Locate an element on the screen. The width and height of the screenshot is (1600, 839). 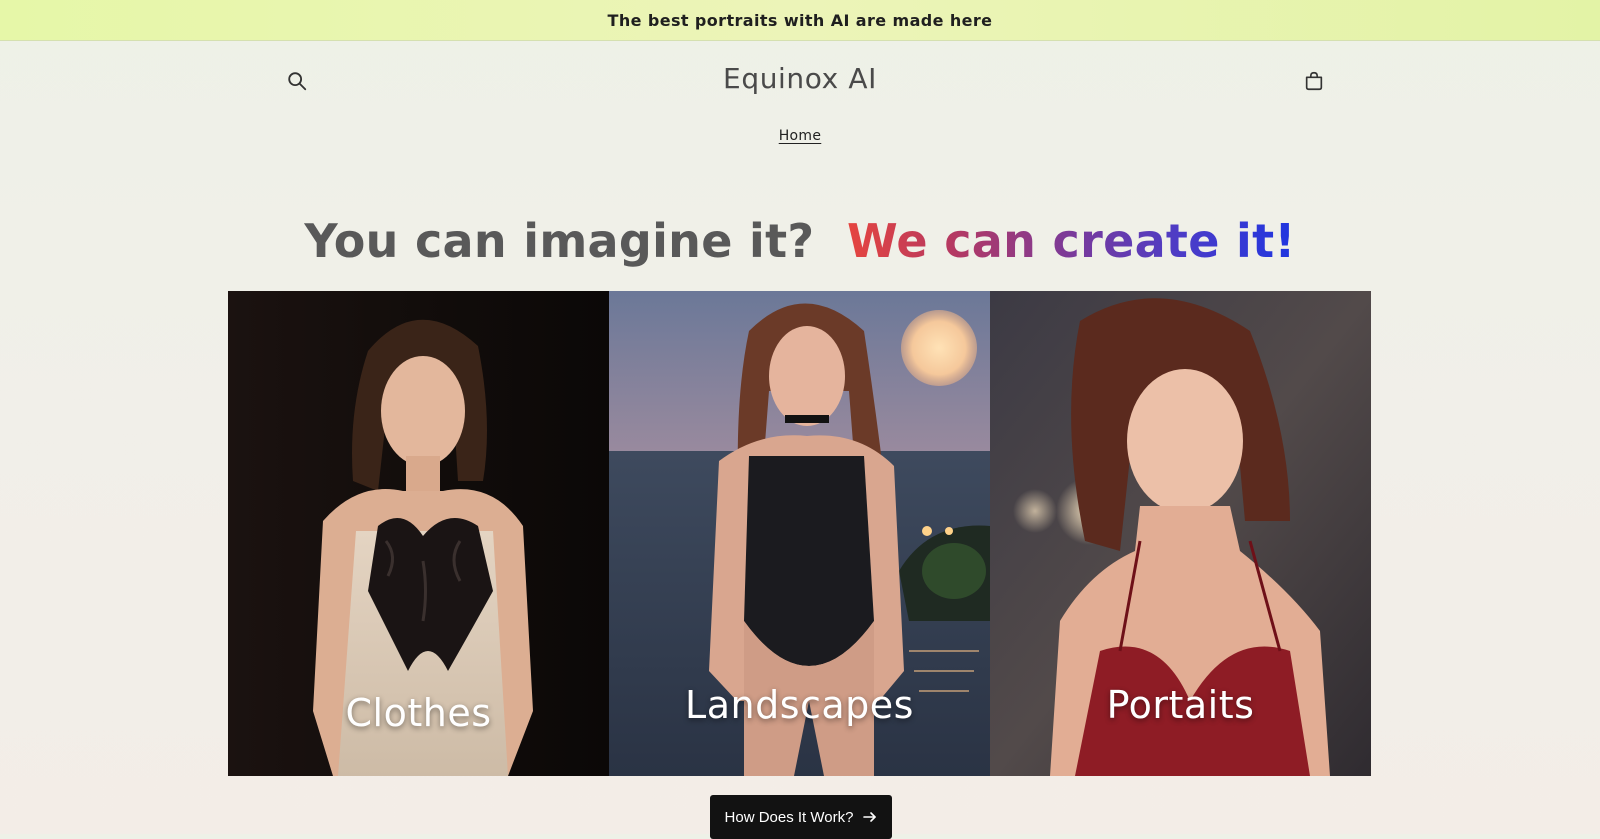
category-tile-portraits: Portaits is located at coordinates (1180, 533).